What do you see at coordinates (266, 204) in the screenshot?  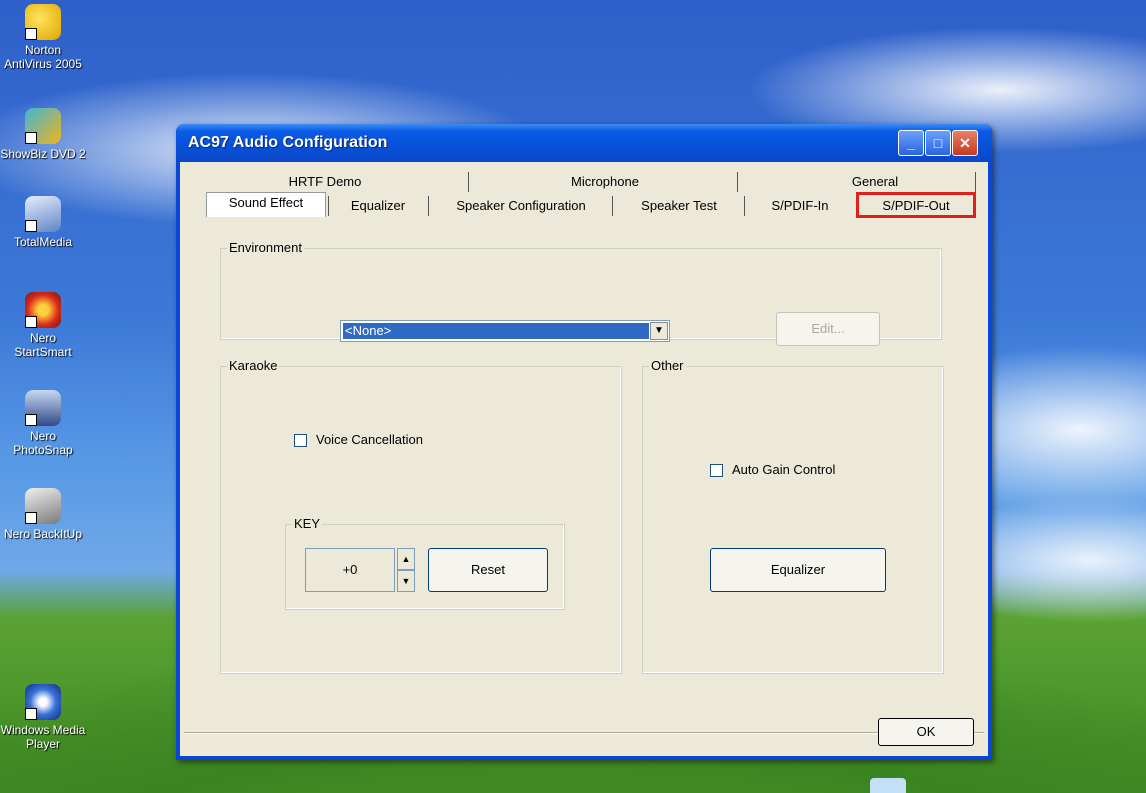 I see `tab-sound-effect: Sound Effect` at bounding box center [266, 204].